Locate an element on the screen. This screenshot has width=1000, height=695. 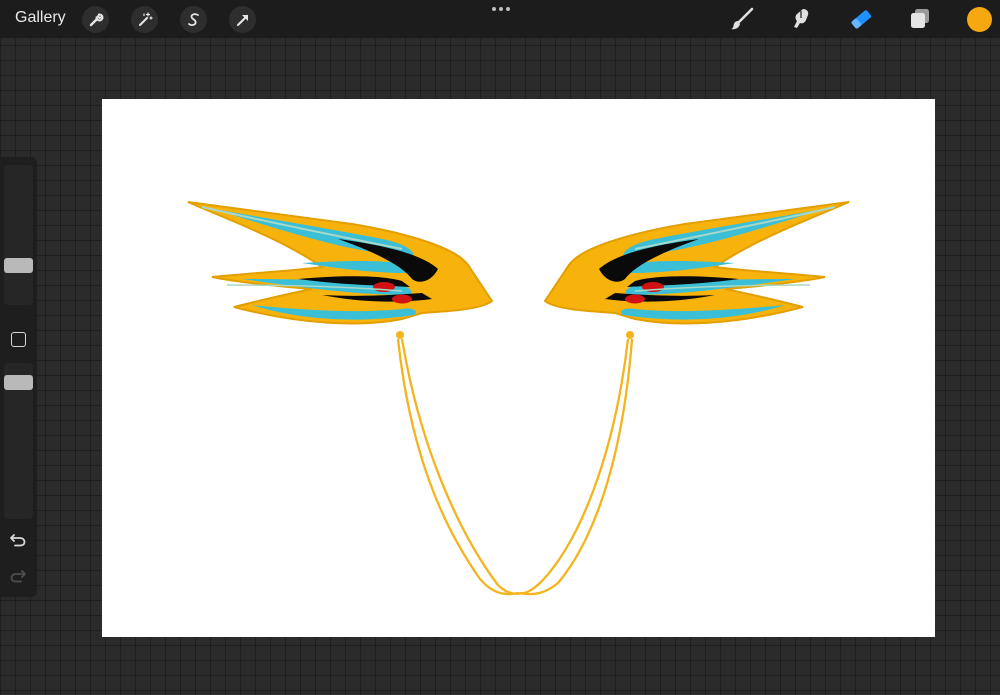
left-sidebar is located at coordinates (18, 377).